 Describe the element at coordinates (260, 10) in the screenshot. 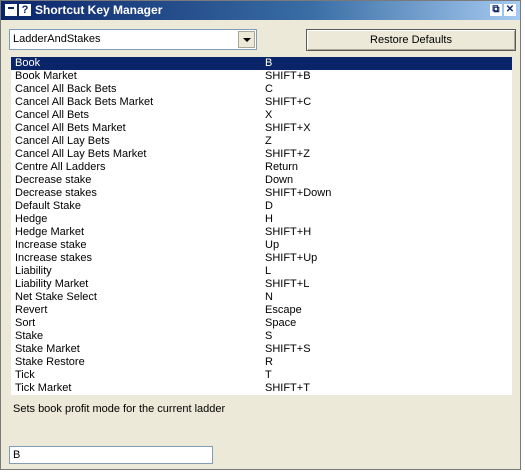

I see `title-bar: ? Shortcut Key Manager ⧉ ✕` at that location.